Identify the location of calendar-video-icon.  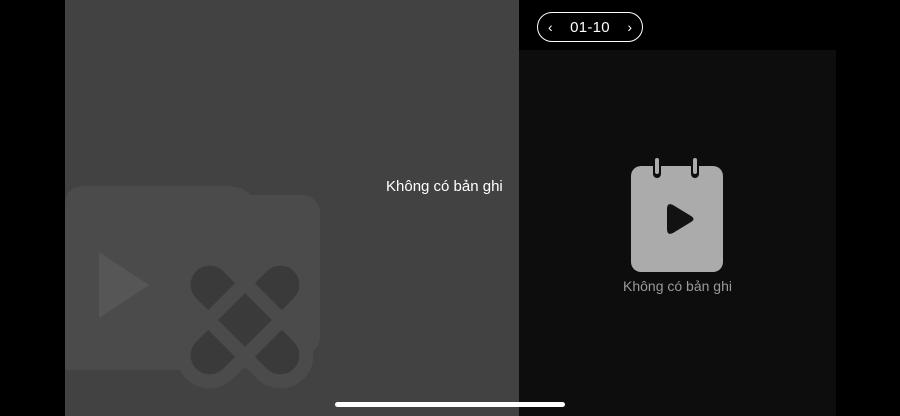
(677, 214).